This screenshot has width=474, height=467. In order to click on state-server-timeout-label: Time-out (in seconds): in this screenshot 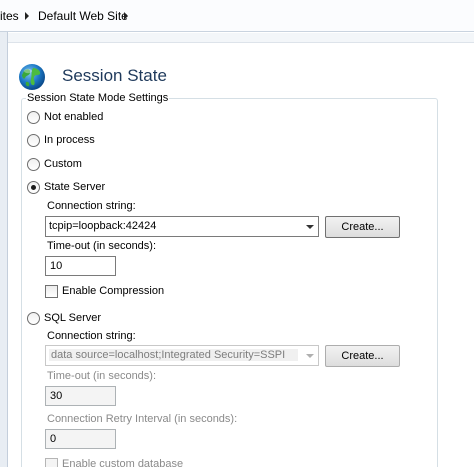, I will do `click(102, 246)`.